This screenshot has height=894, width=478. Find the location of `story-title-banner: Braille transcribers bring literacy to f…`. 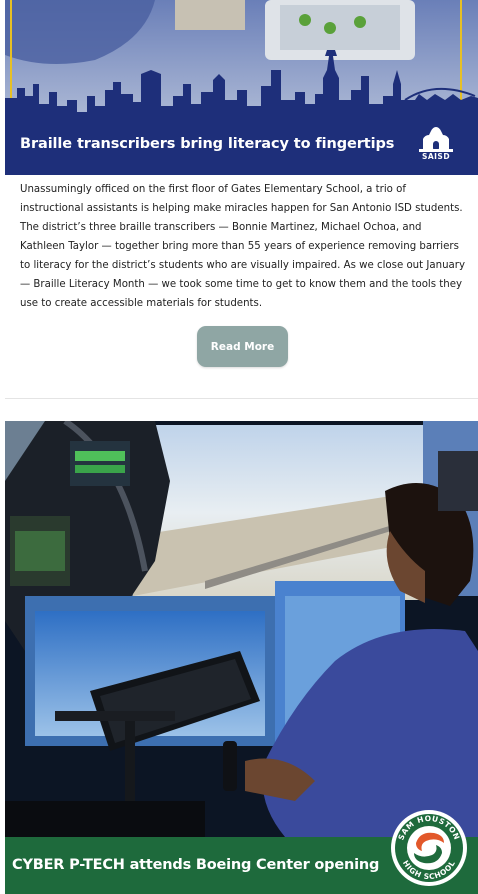

story-title-banner: Braille transcribers bring literacy to f… is located at coordinates (241, 146).